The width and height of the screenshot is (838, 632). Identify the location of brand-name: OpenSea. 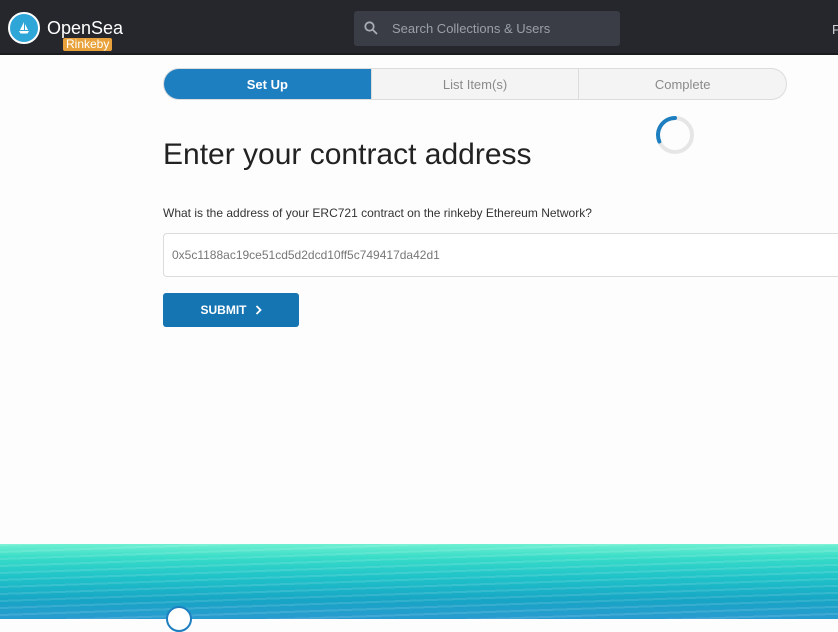
(85, 28).